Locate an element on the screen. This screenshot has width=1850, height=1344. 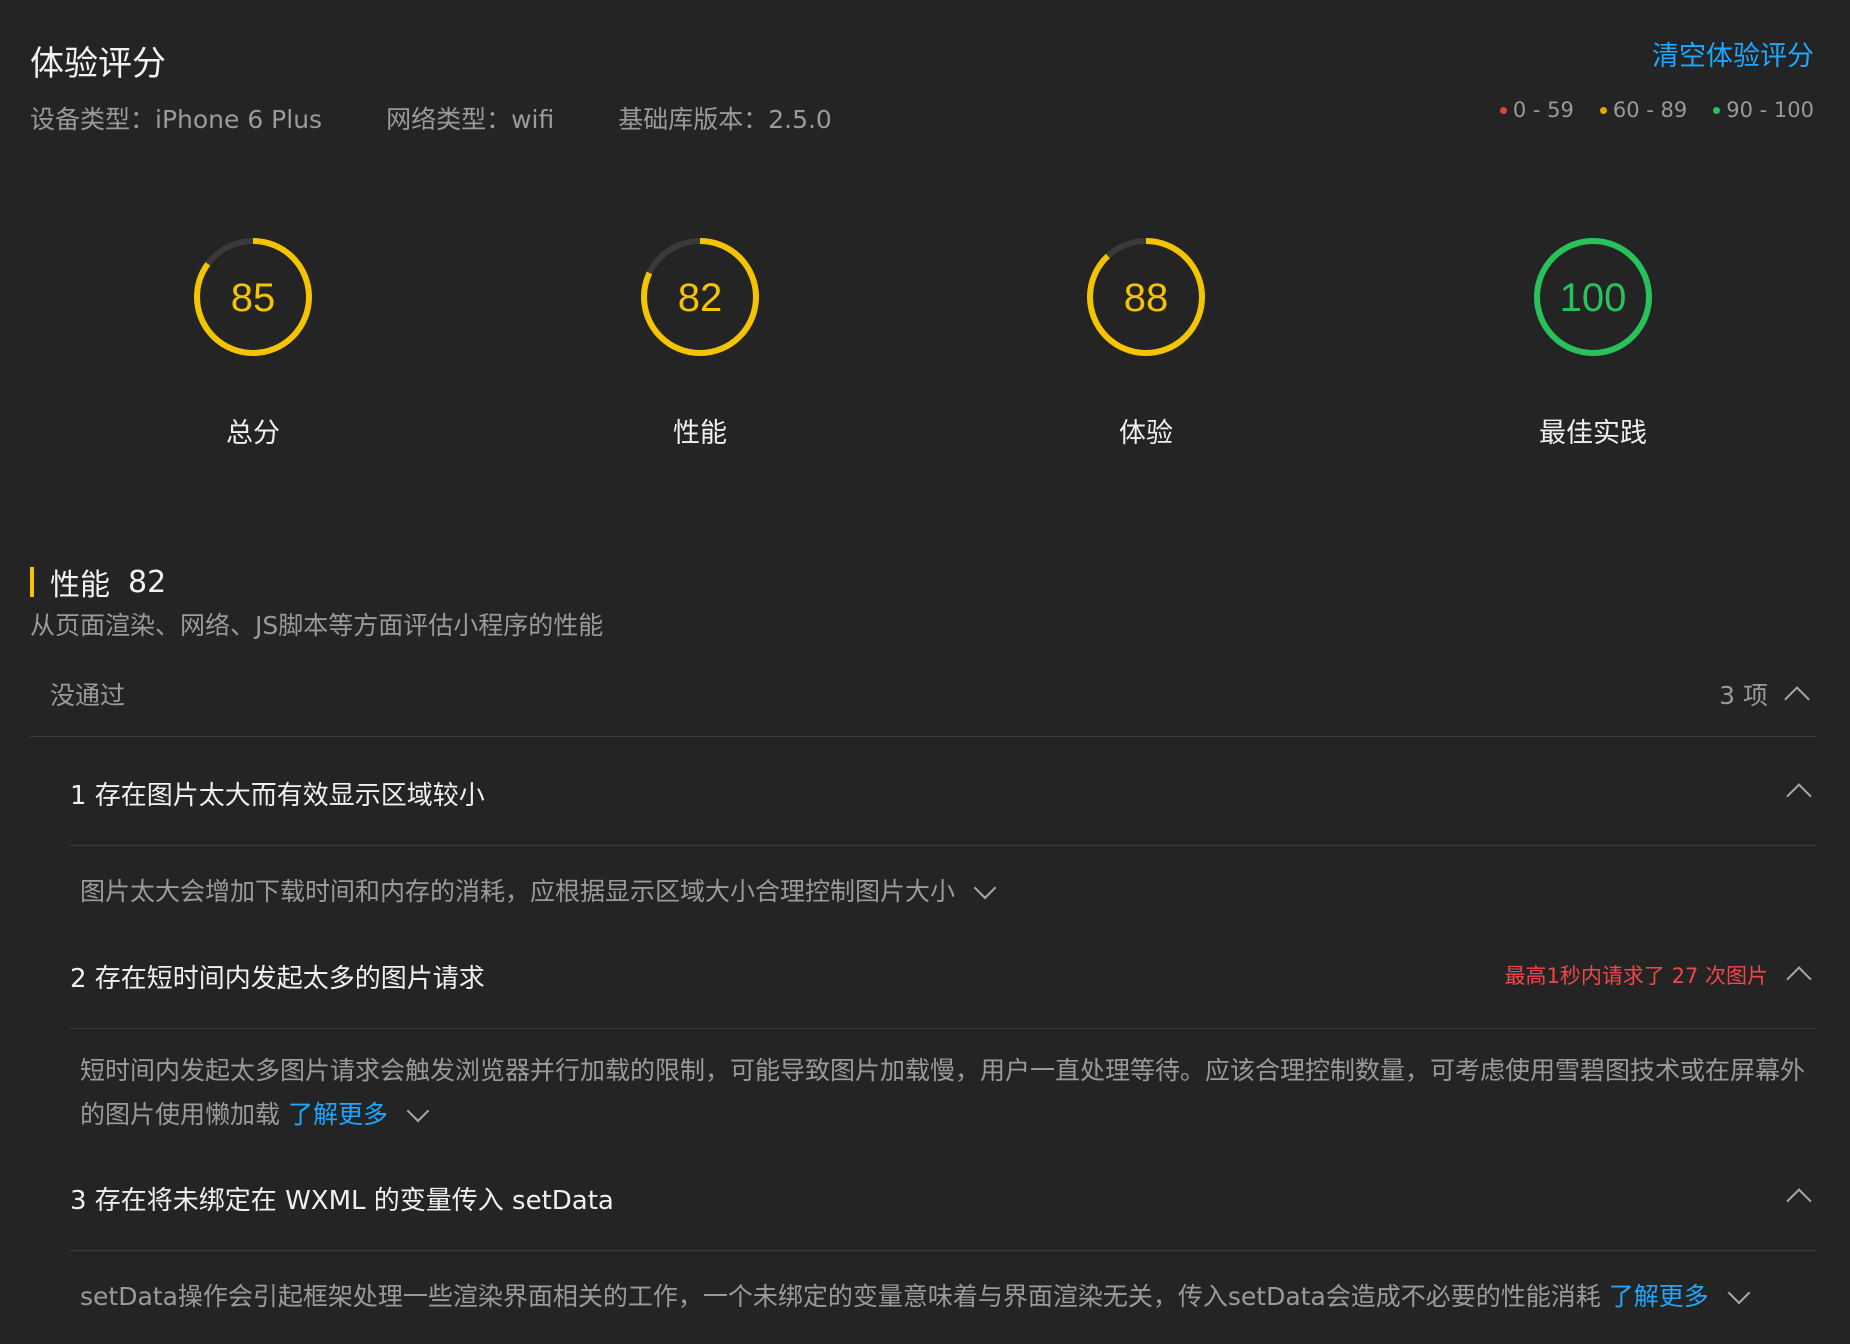
score-ring: 82 is located at coordinates (700, 297).